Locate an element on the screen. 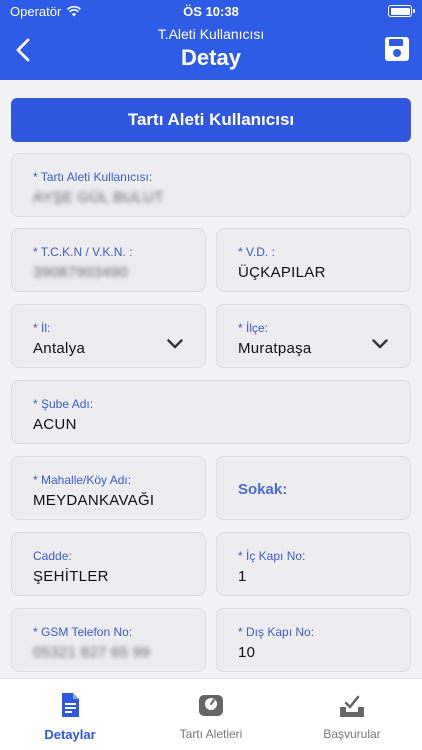 The height and width of the screenshot is (750, 422). field-value: ACUN is located at coordinates (55, 424).